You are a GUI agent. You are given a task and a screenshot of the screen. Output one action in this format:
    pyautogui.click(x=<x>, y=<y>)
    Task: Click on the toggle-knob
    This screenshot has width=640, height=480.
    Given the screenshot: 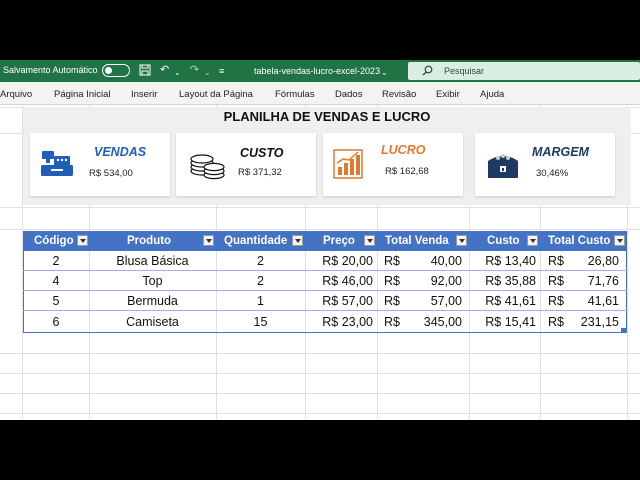 What is the action you would take?
    pyautogui.click(x=108, y=70)
    